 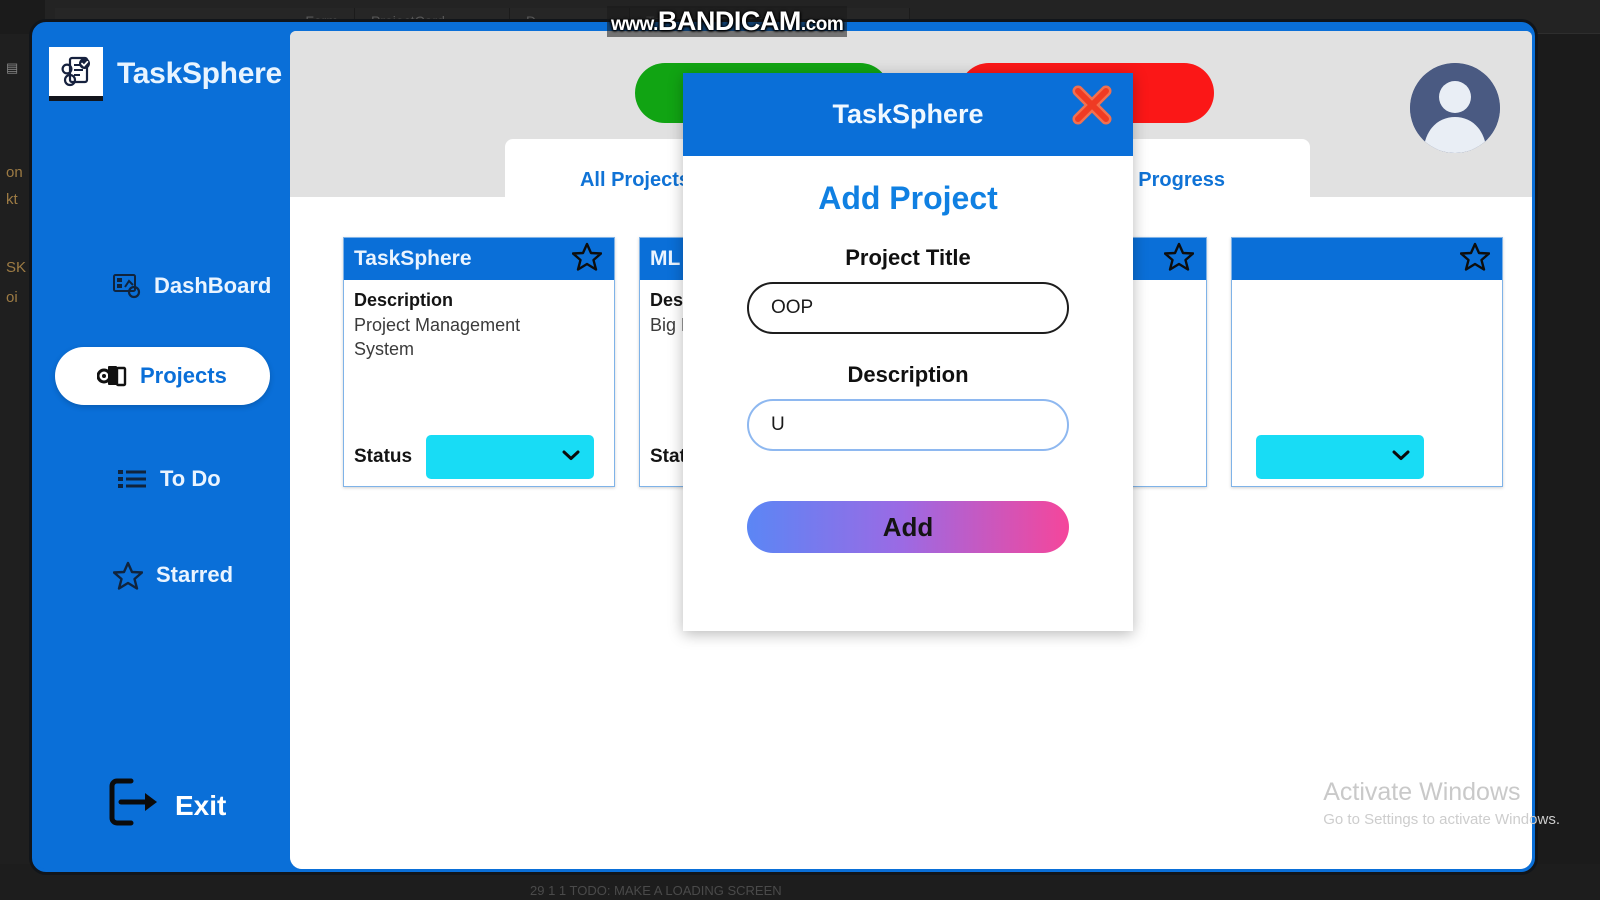 I want to click on card-status-label: Status, so click(x=383, y=456).